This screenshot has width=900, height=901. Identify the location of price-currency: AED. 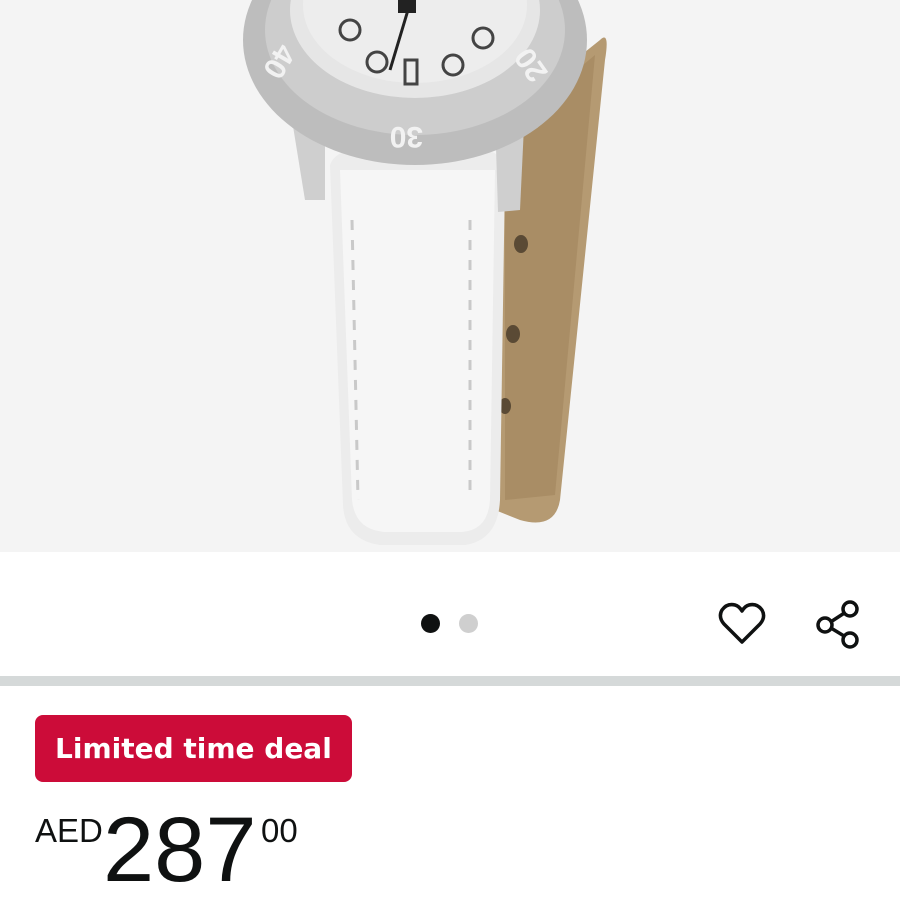
(69, 830).